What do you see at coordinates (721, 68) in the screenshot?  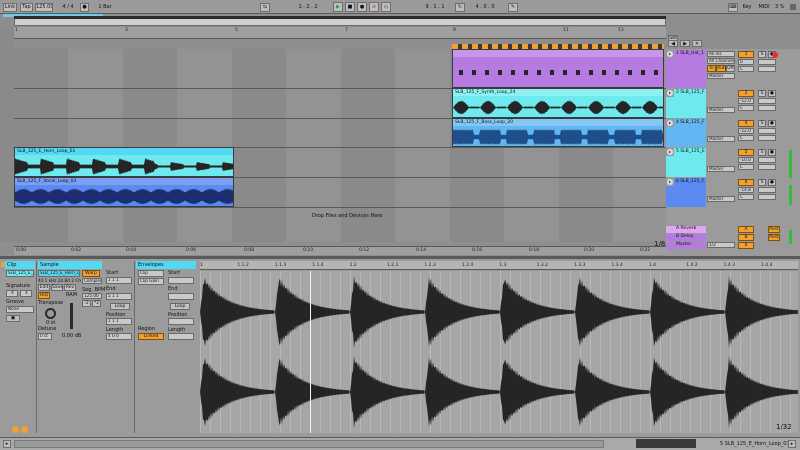 I see `monitor-auto-button: Auto` at bounding box center [721, 68].